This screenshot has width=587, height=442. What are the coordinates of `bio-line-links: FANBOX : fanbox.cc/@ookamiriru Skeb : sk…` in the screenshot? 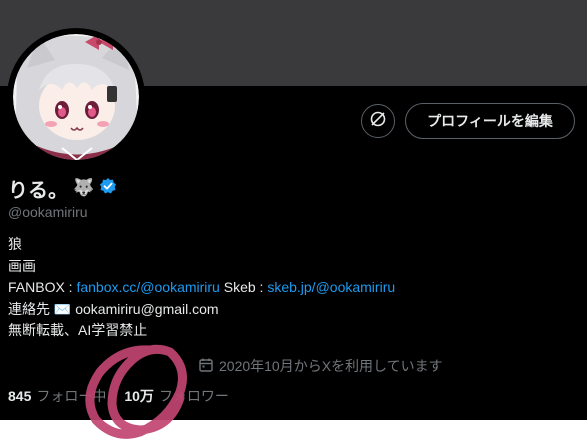 It's located at (201, 288).